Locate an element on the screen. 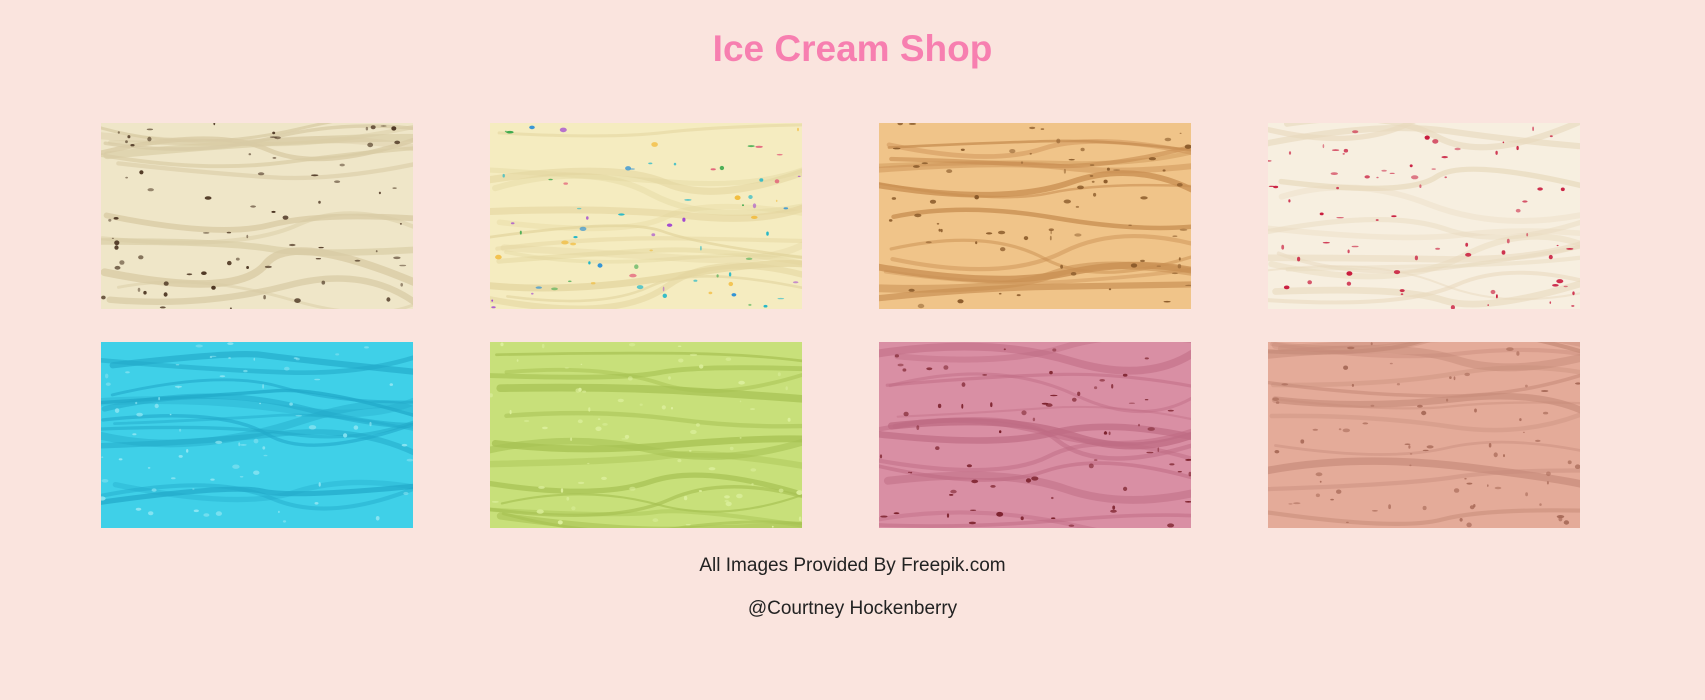 This screenshot has height=700, width=1705. page-title: Ice Cream Shop is located at coordinates (852, 48).